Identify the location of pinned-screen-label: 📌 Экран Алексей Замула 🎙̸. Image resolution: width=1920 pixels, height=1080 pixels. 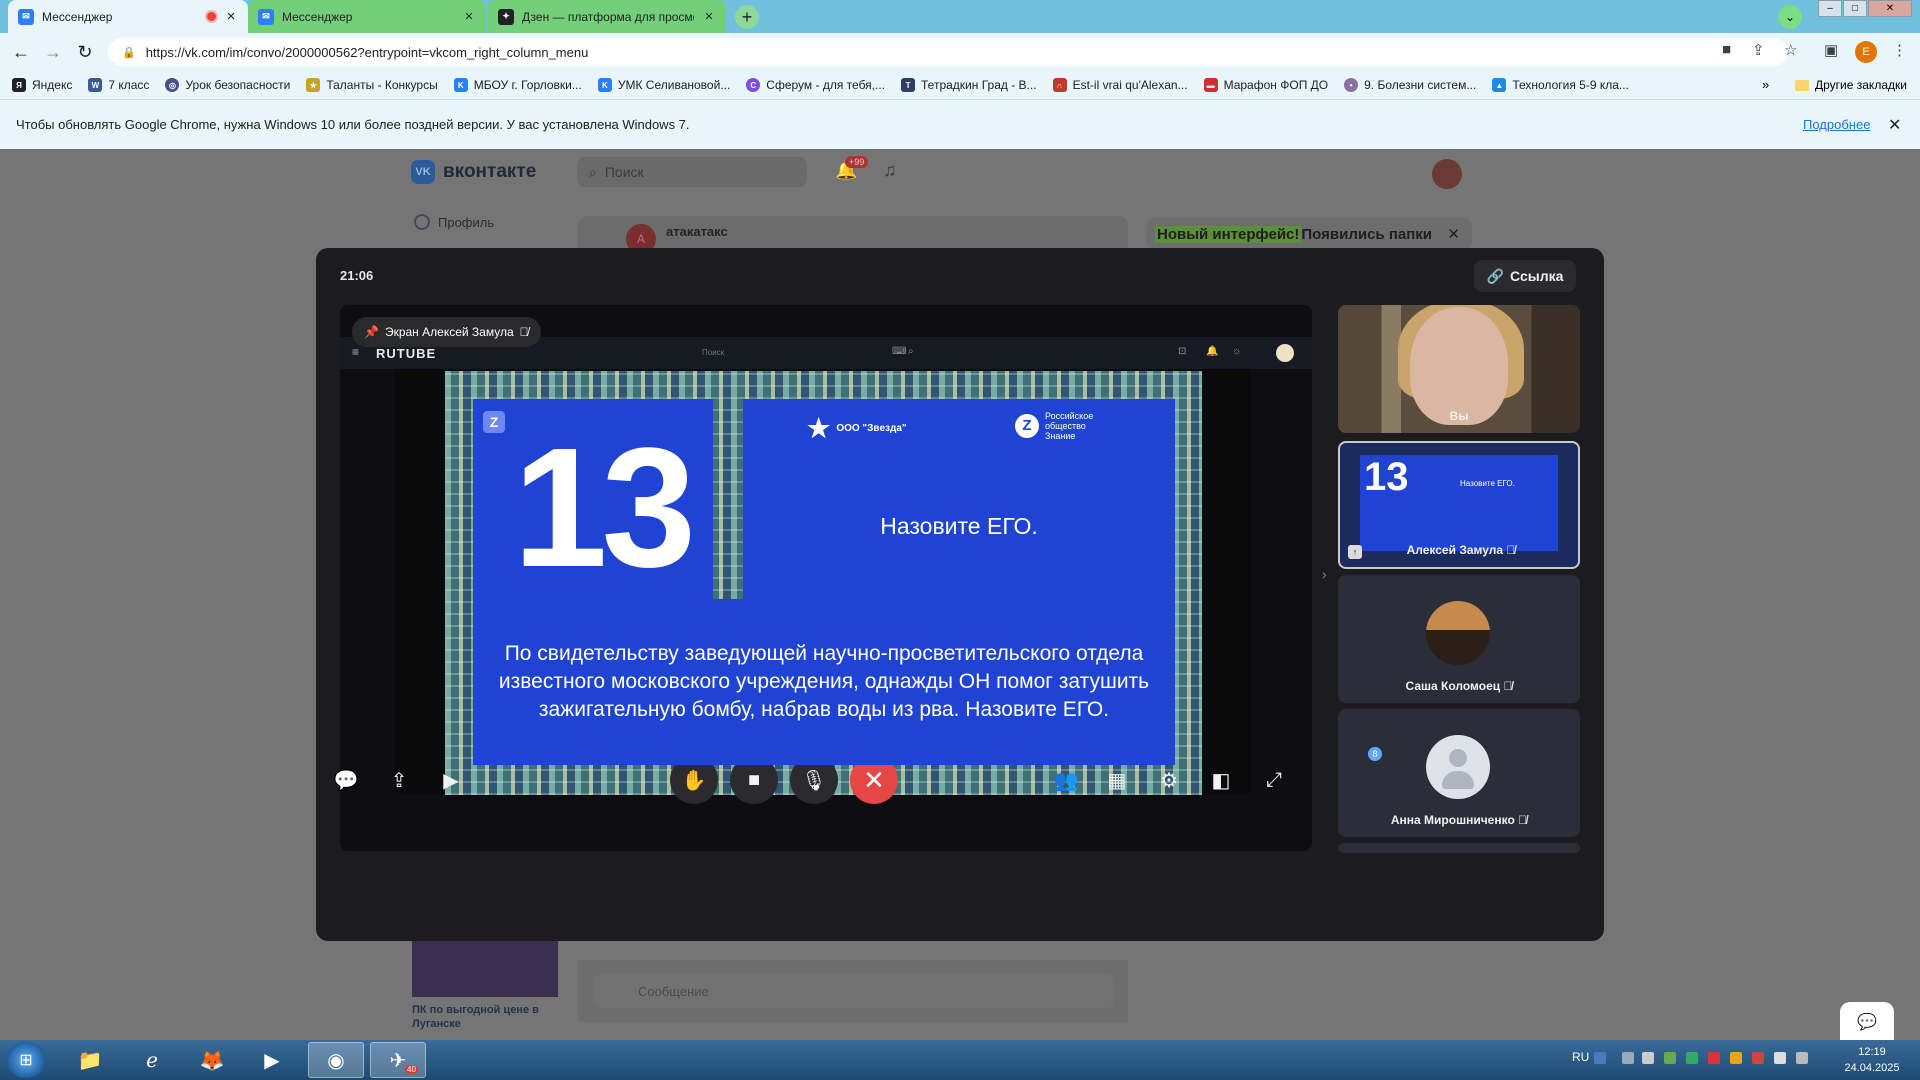
(446, 332).